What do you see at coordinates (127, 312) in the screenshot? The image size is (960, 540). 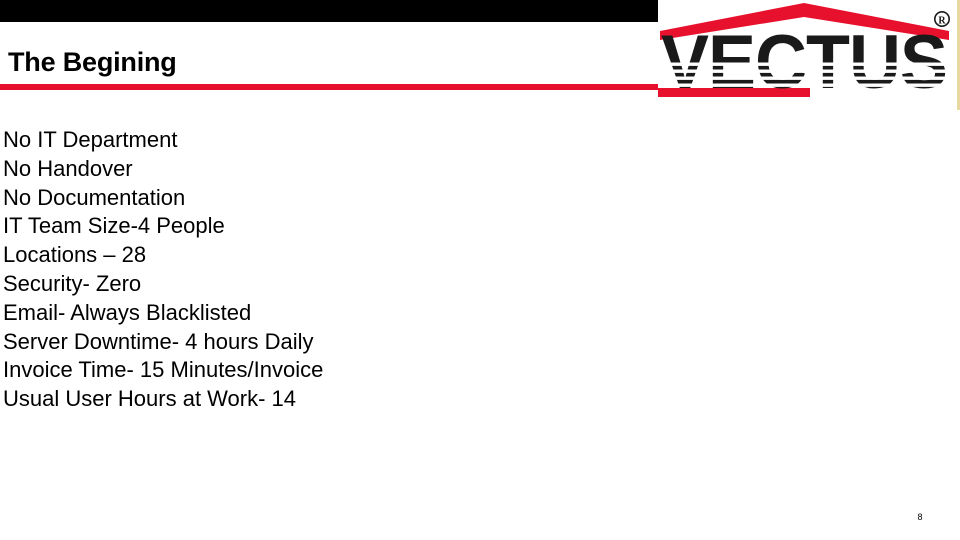 I see `list-item: Email- Always Blacklisted` at bounding box center [127, 312].